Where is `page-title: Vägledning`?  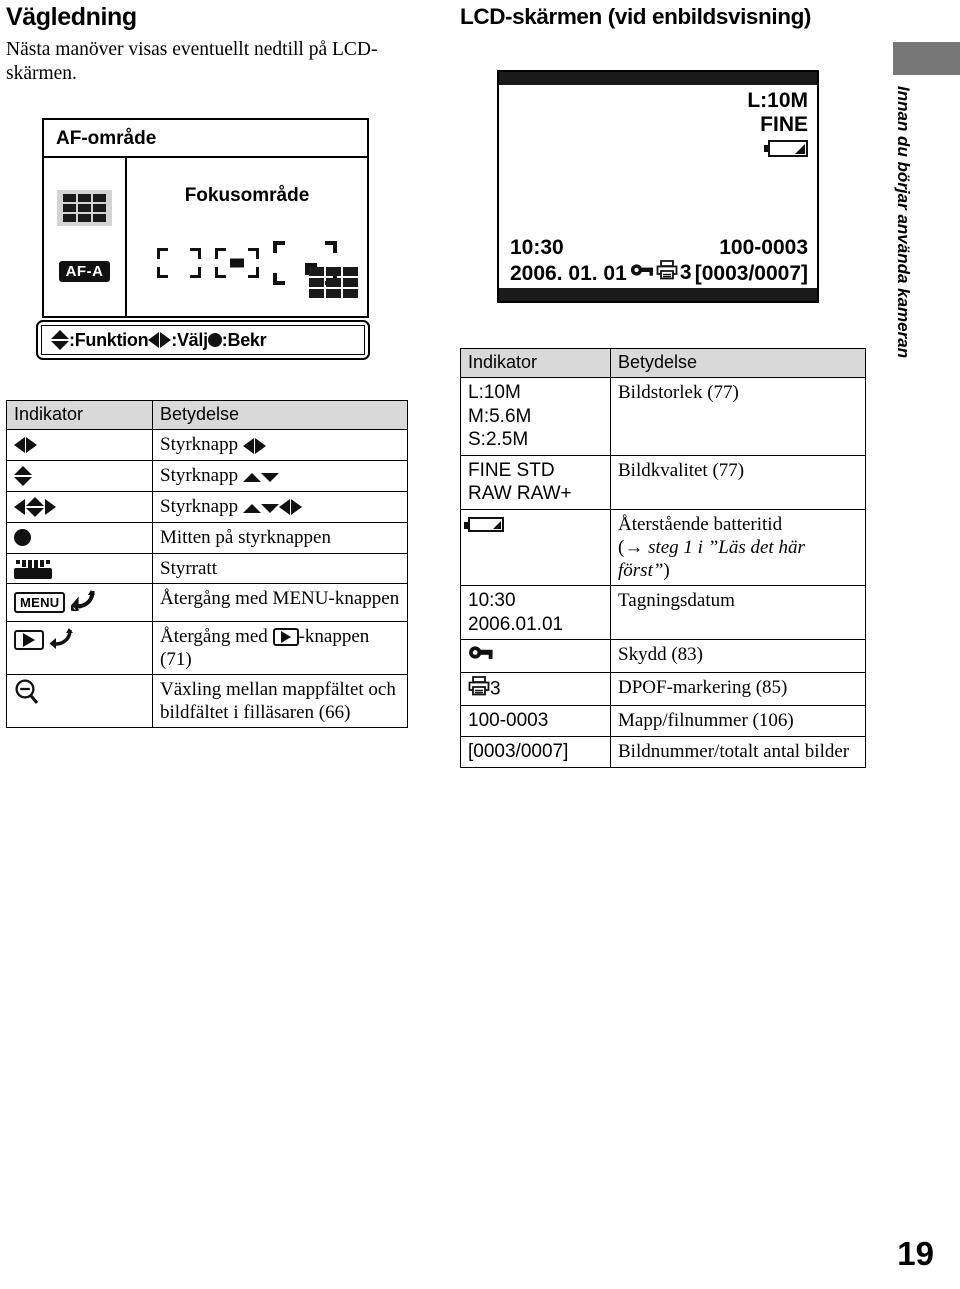
page-title: Vägledning is located at coordinates (71, 17).